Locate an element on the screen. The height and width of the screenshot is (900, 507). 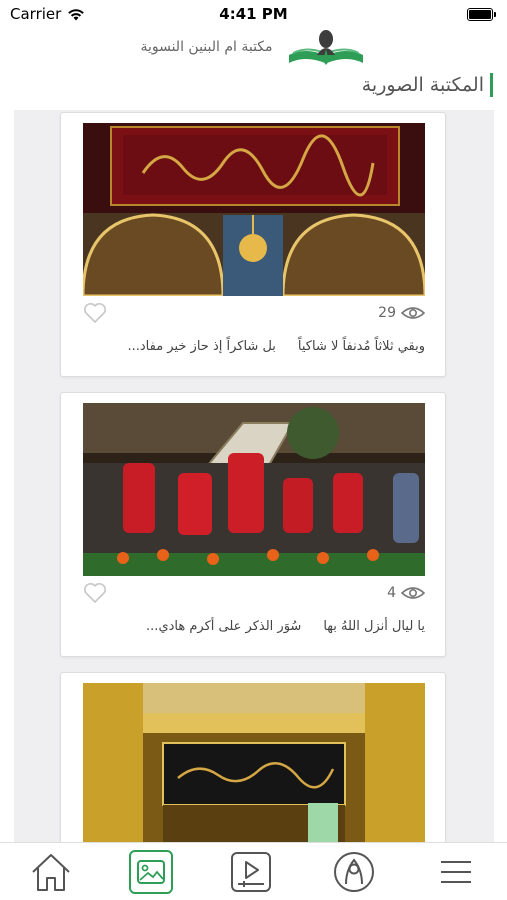
library-logo-icon is located at coordinates (325, 47).